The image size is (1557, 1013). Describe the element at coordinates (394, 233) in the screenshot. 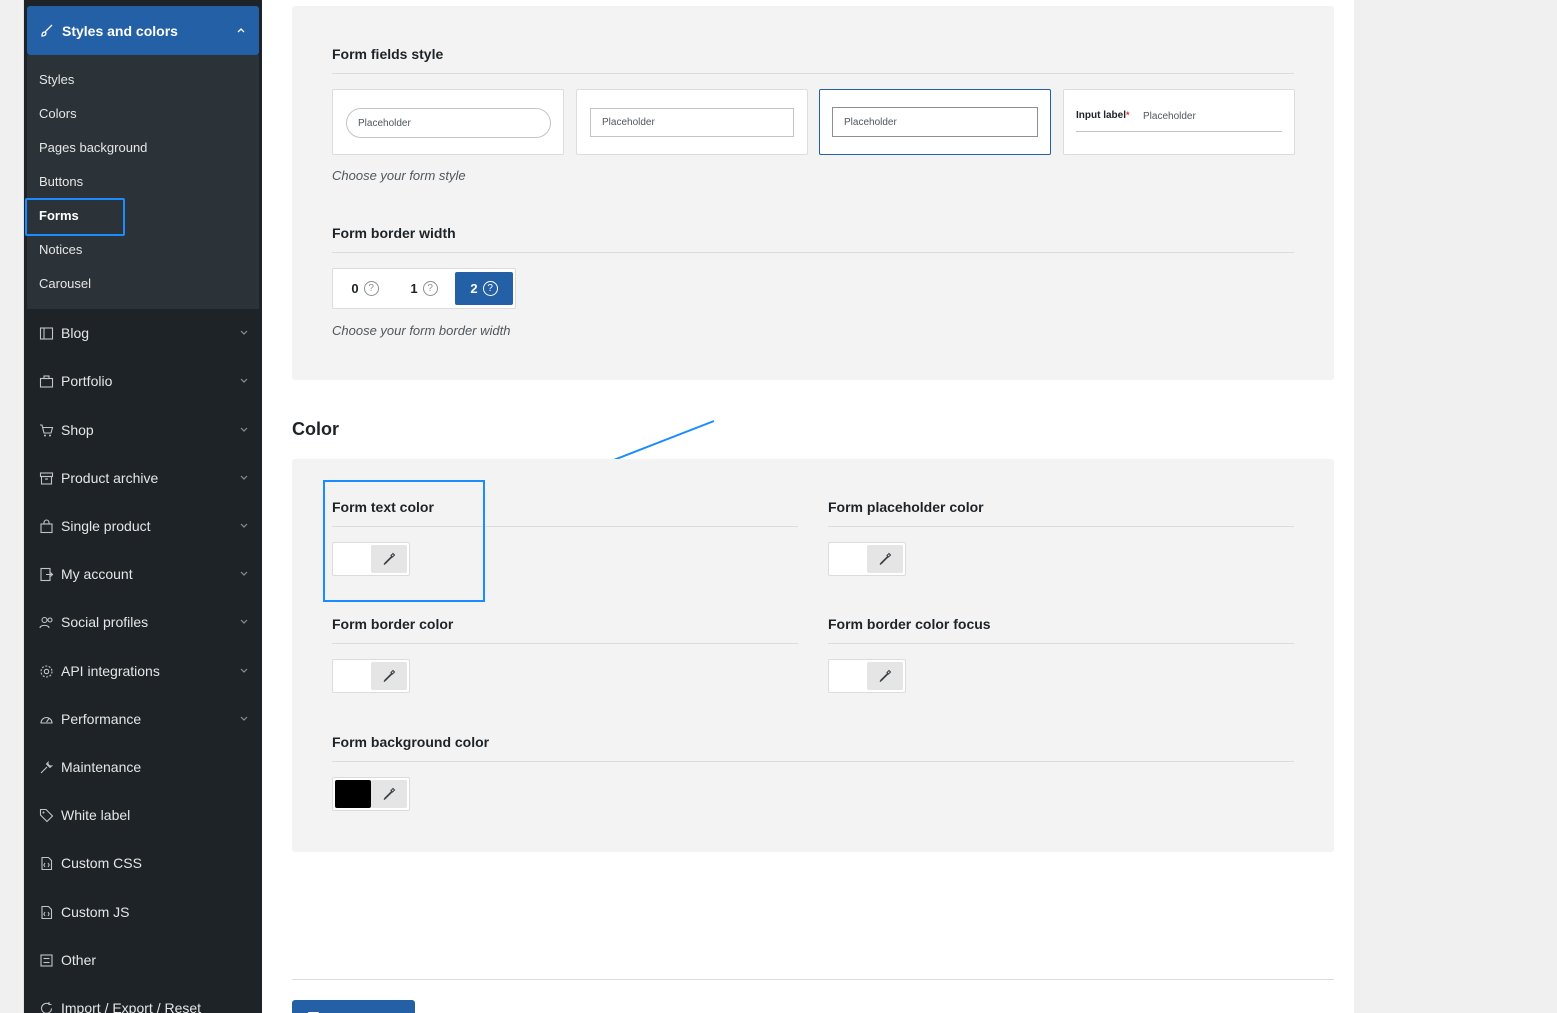

I see `form-border-width-title: Form border width` at that location.